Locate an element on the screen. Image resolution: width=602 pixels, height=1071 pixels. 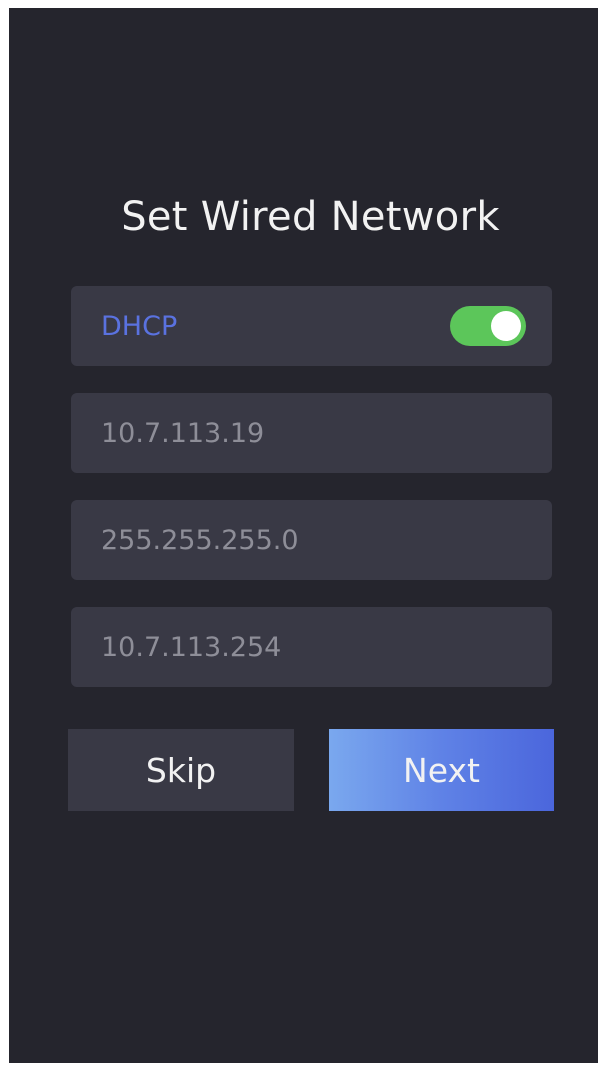
gateway-field: 10.7.113.254 is located at coordinates (311, 647).